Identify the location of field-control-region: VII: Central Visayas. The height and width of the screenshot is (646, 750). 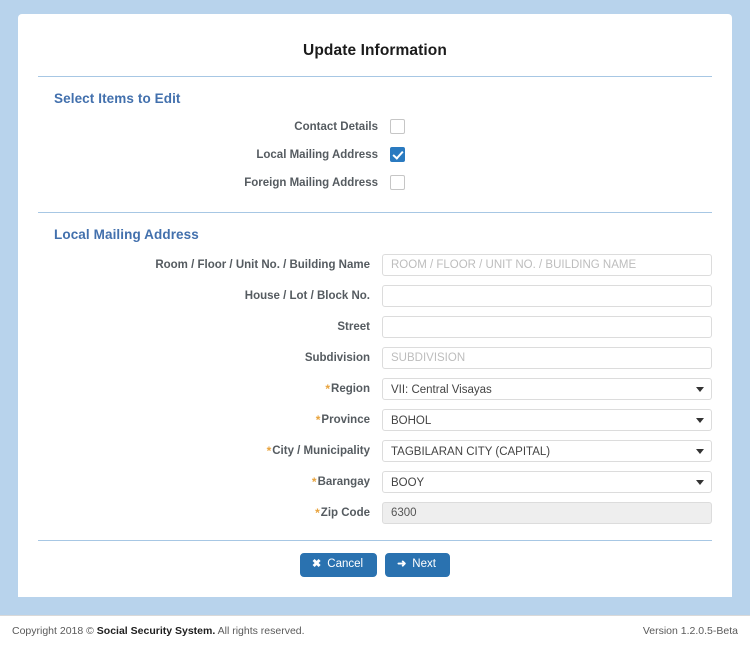
(547, 389).